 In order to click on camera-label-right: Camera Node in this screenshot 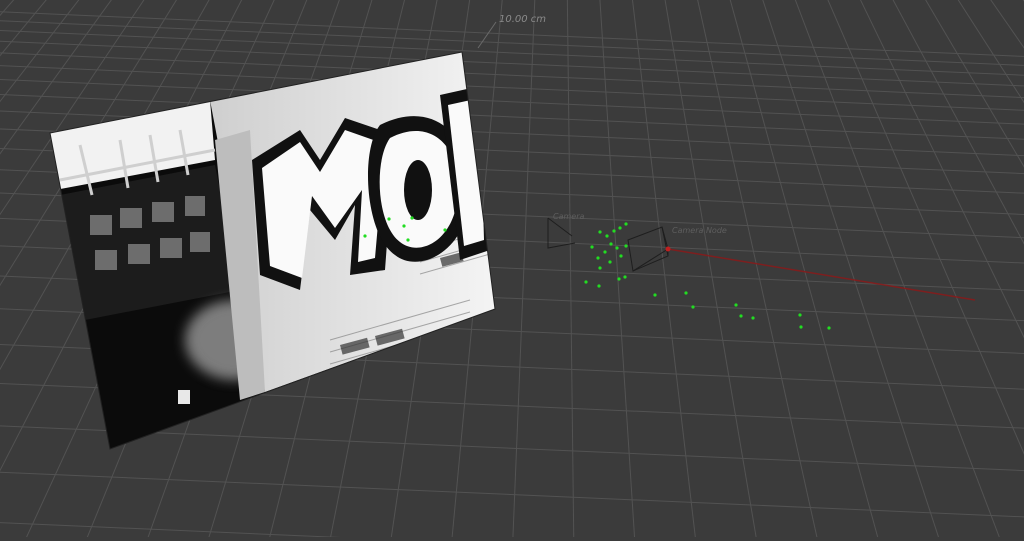, I will do `click(699, 230)`.